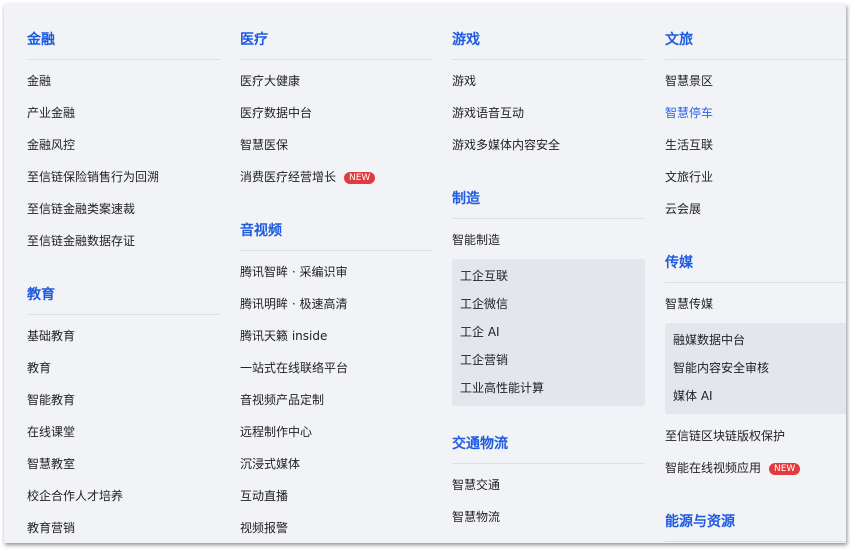  What do you see at coordinates (123, 81) in the screenshot?
I see `menu-item: 金融` at bounding box center [123, 81].